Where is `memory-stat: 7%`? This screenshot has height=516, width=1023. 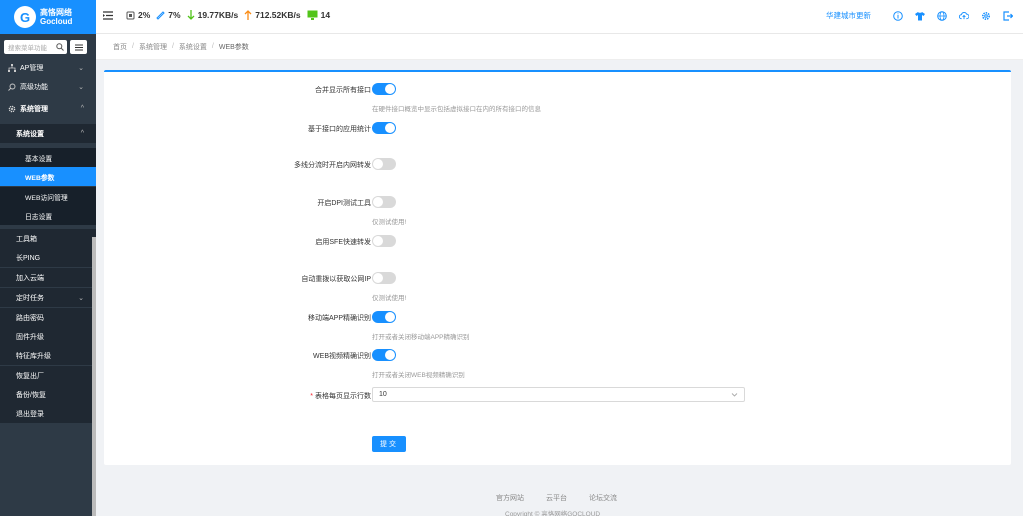
memory-stat: 7% is located at coordinates (168, 15).